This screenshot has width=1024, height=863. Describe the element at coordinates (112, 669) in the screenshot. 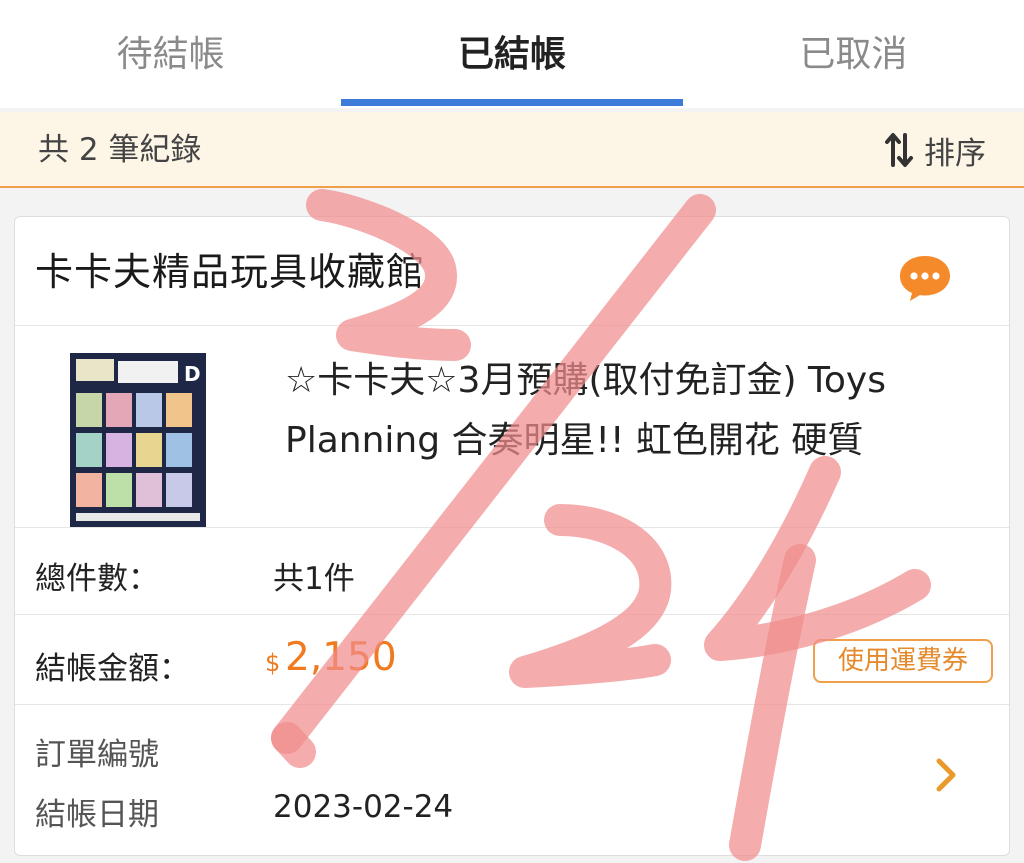

I see `amount-label: 結帳金額：` at that location.